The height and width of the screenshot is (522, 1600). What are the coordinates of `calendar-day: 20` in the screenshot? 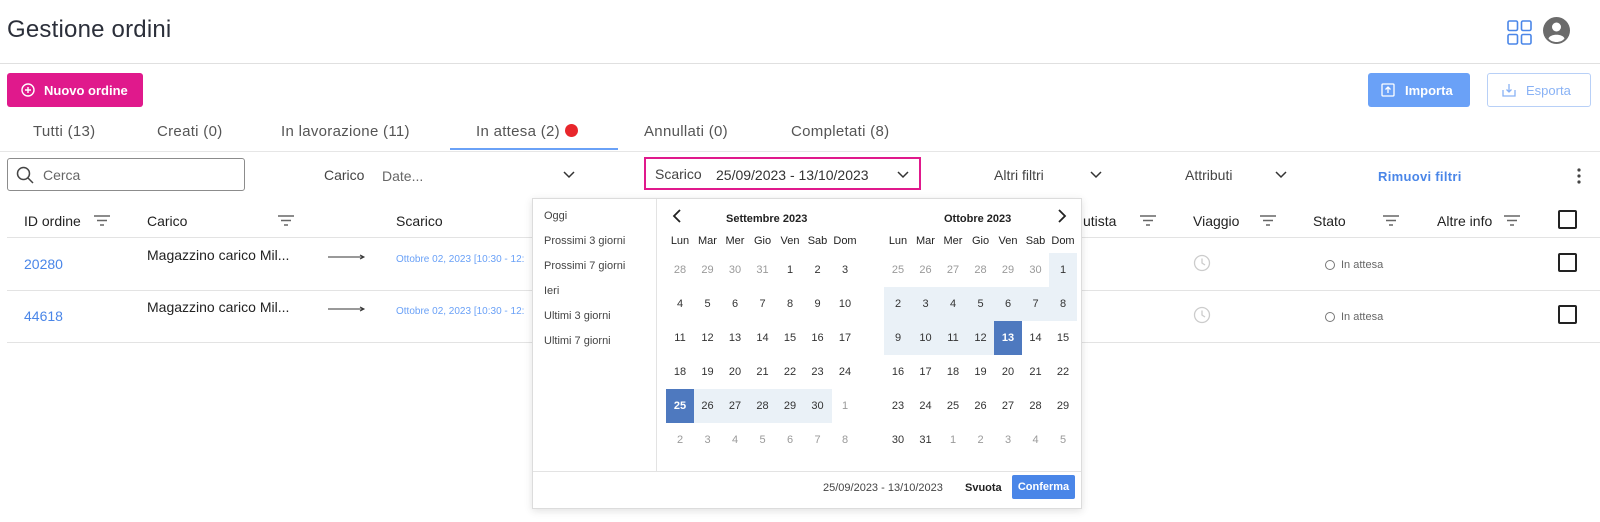 It's located at (735, 372).